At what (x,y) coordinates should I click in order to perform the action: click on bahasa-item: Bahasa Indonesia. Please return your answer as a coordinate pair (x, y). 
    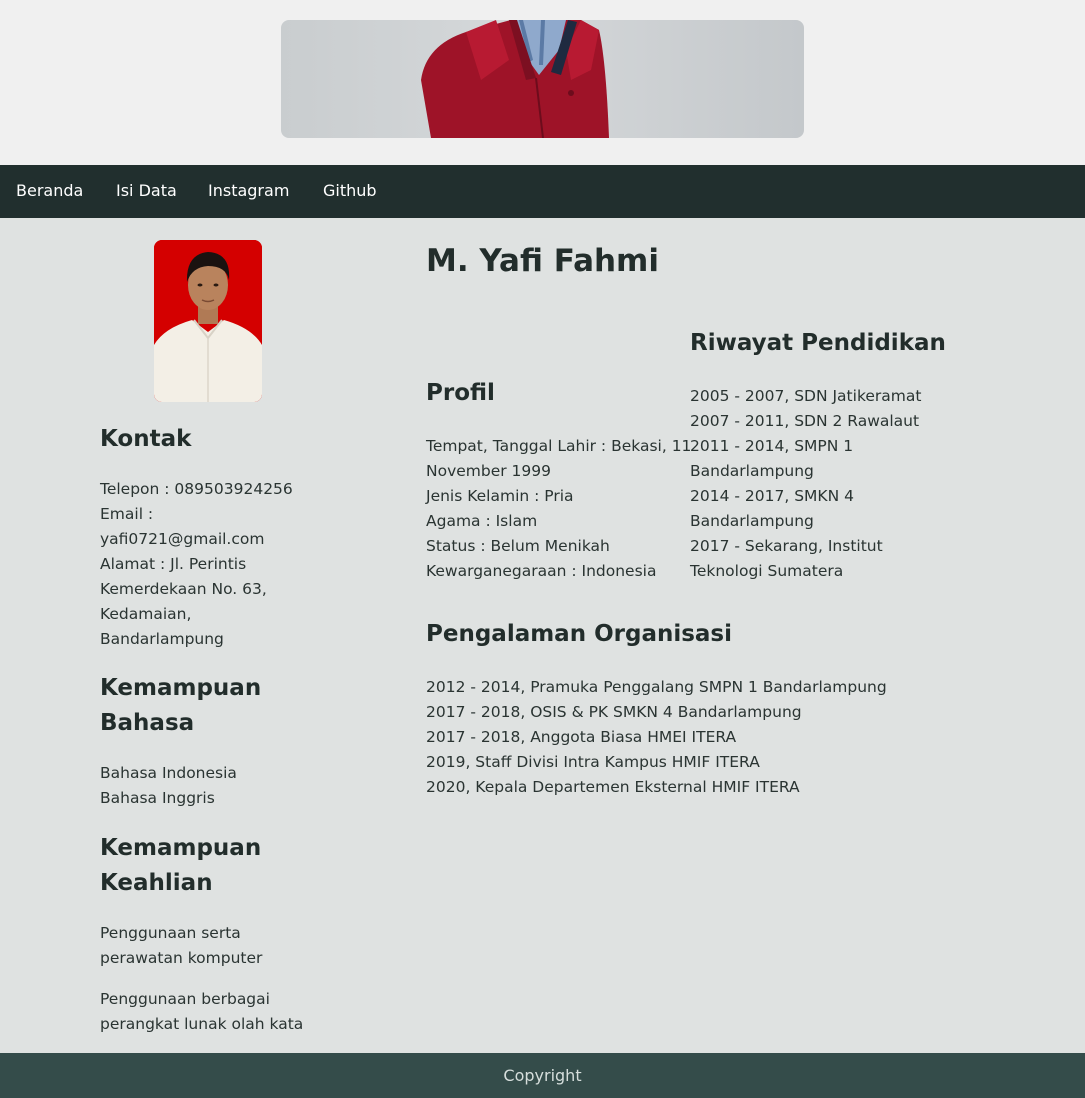
    Looking at the image, I should click on (168, 773).